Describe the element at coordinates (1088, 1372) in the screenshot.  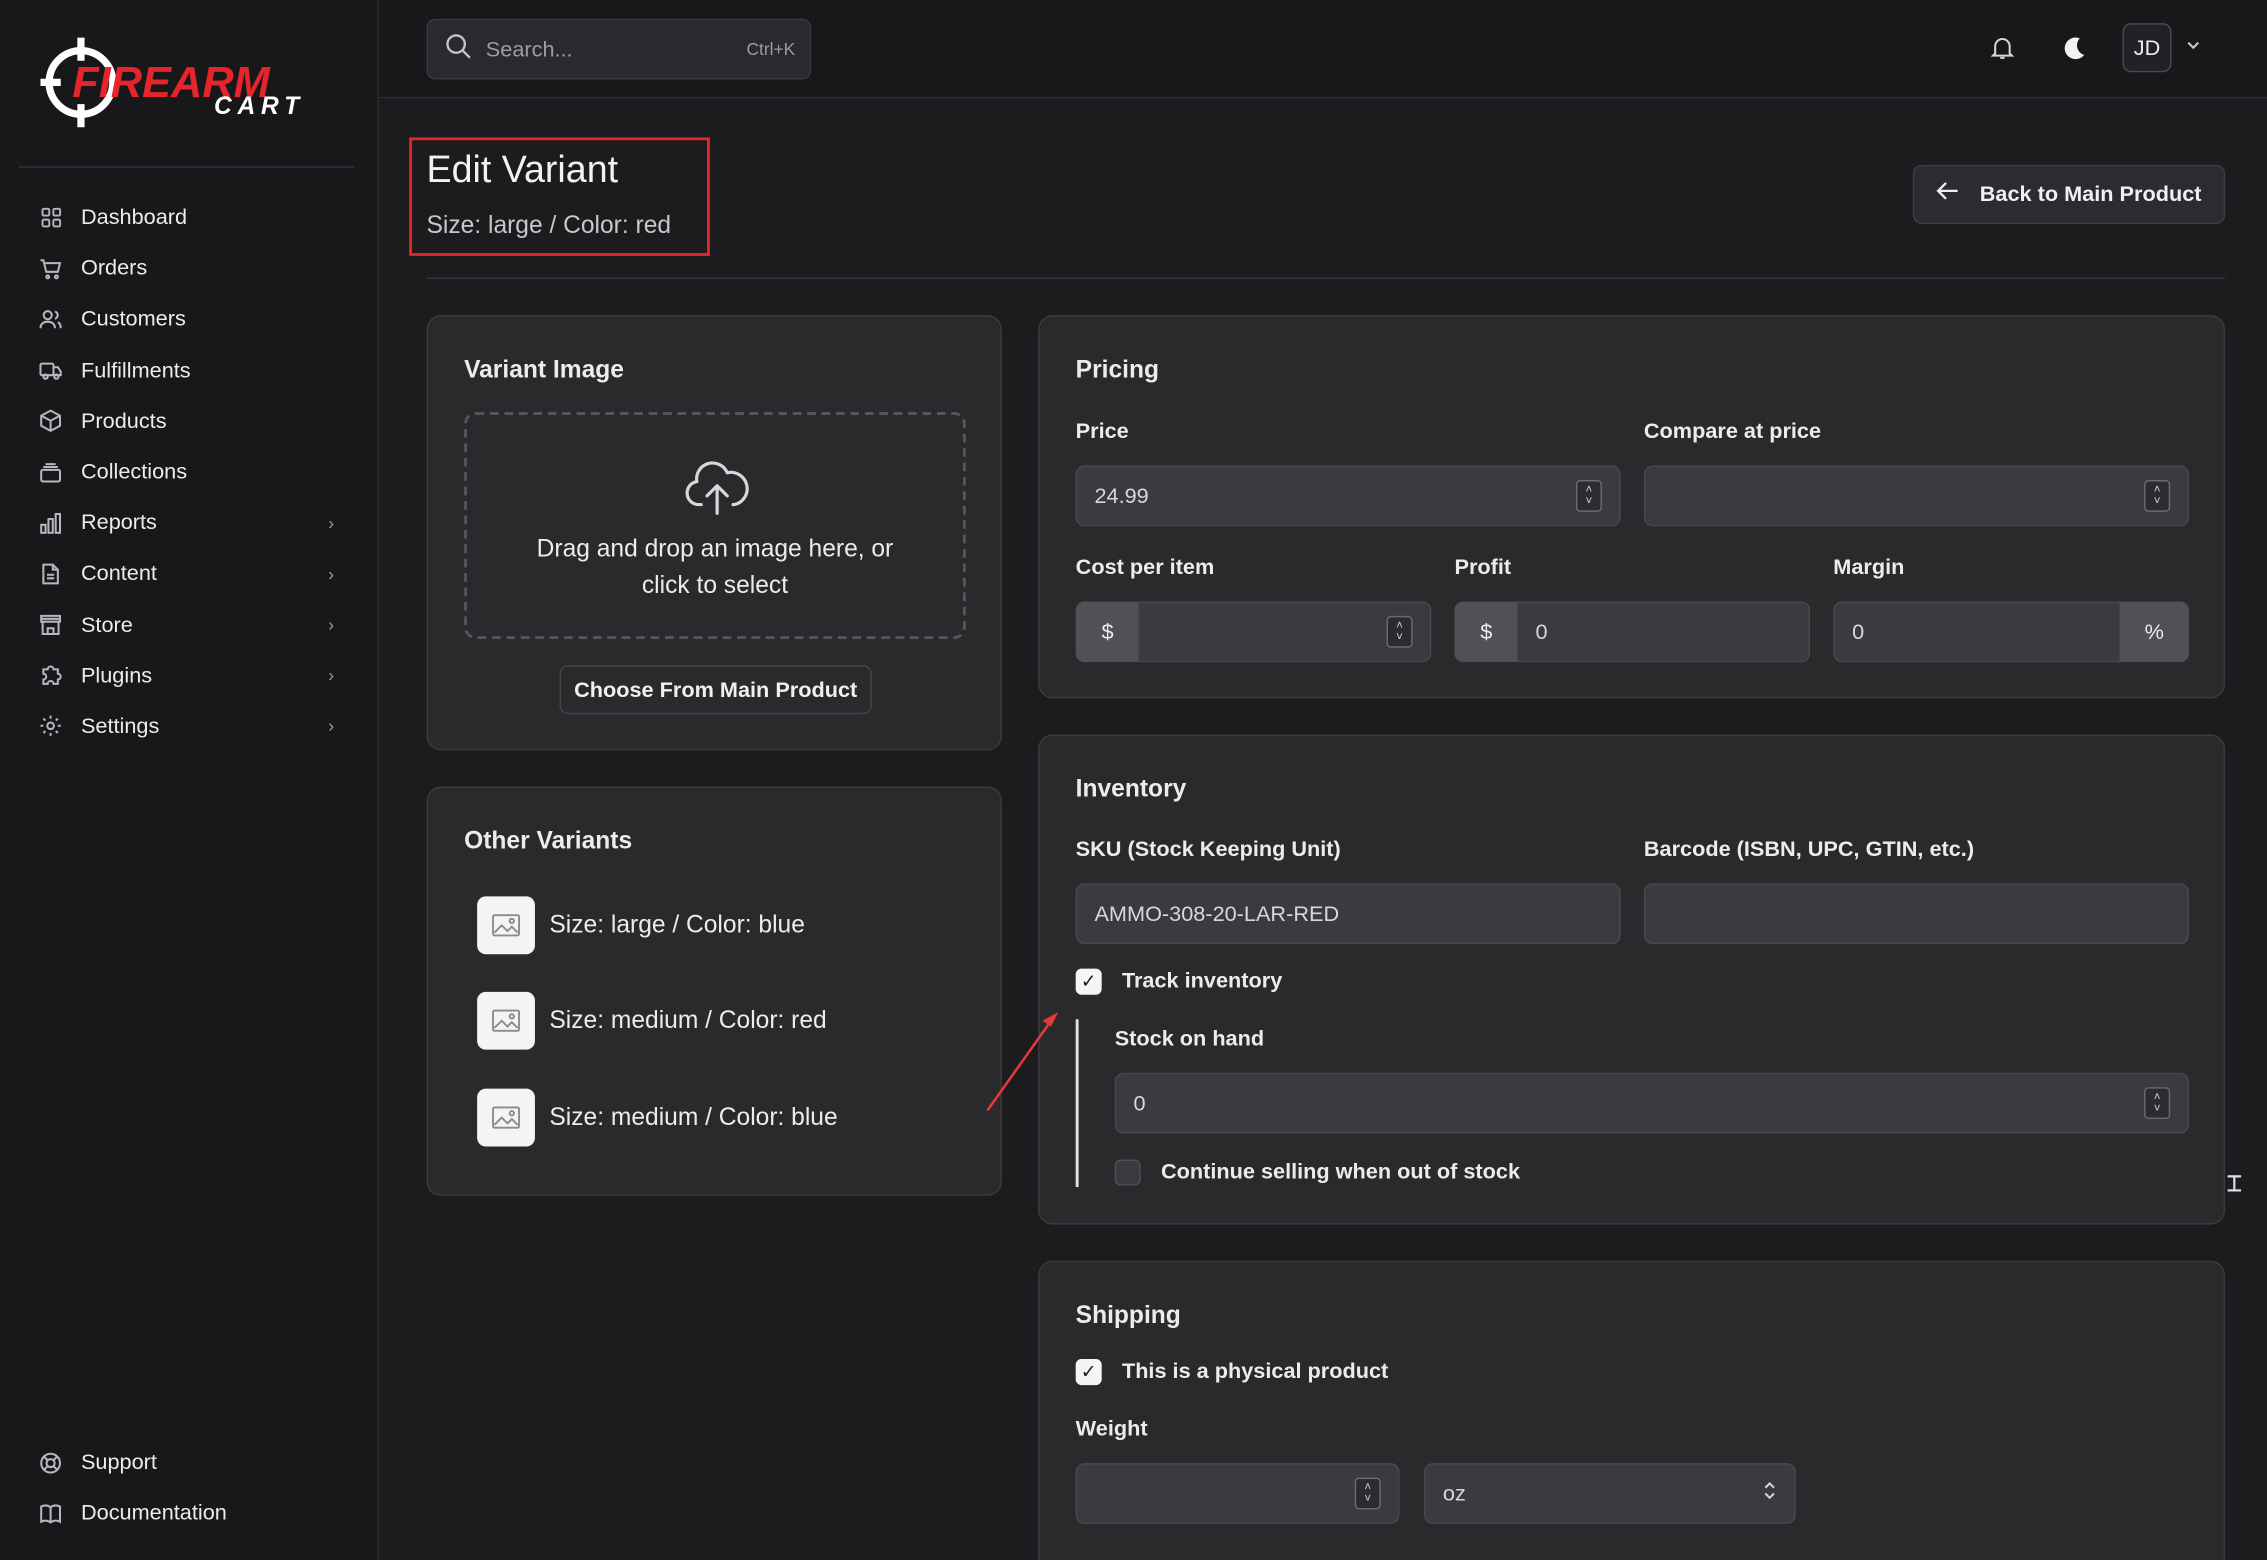
I see `physical-product-checkbox: ✓` at that location.